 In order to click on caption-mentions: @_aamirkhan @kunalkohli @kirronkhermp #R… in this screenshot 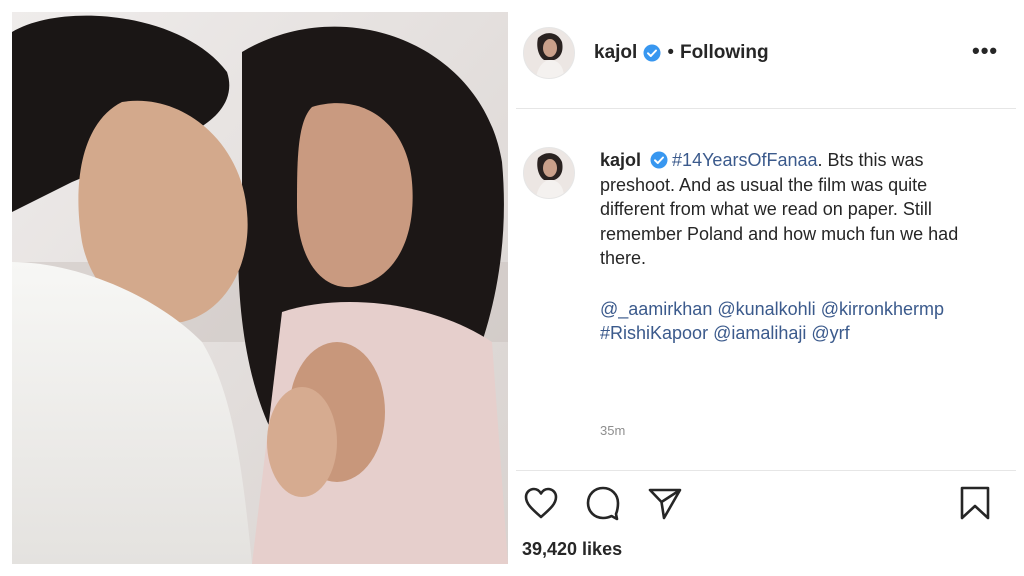, I will do `click(797, 321)`.